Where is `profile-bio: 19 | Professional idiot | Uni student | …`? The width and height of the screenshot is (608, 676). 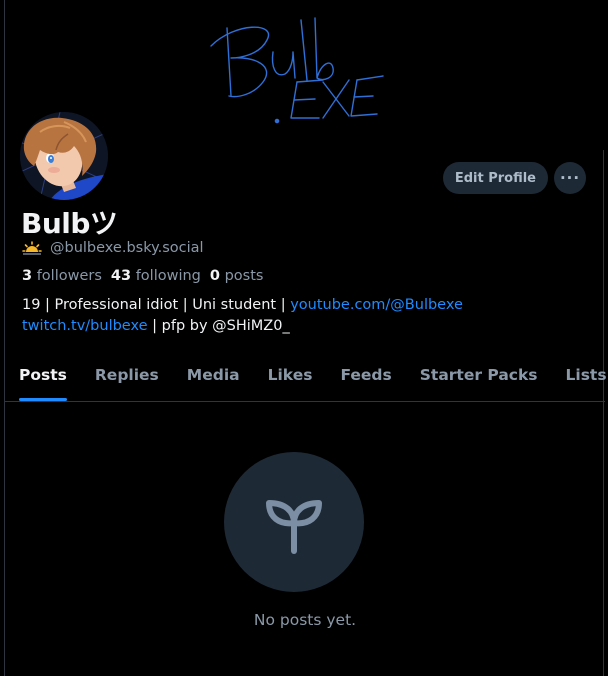
profile-bio: 19 | Professional idiot | Uni student | … is located at coordinates (307, 316).